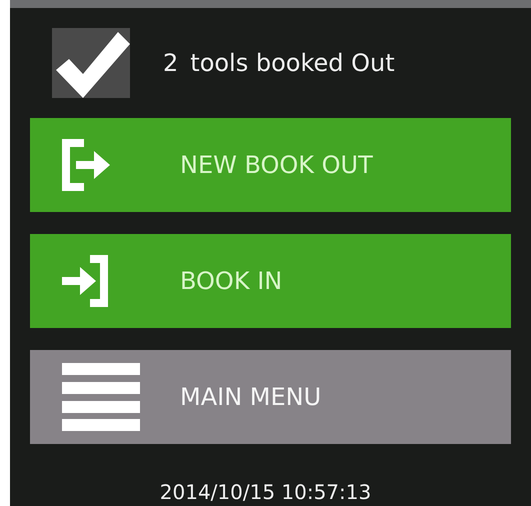  What do you see at coordinates (86, 165) in the screenshot?
I see `exit-arrow-icon` at bounding box center [86, 165].